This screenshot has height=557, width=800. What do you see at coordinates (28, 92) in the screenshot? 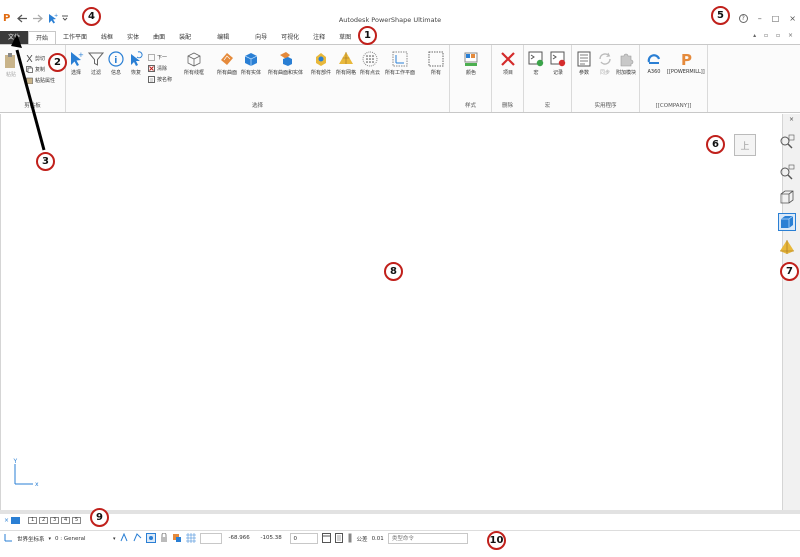
I see `callout-arrow` at bounding box center [28, 92].